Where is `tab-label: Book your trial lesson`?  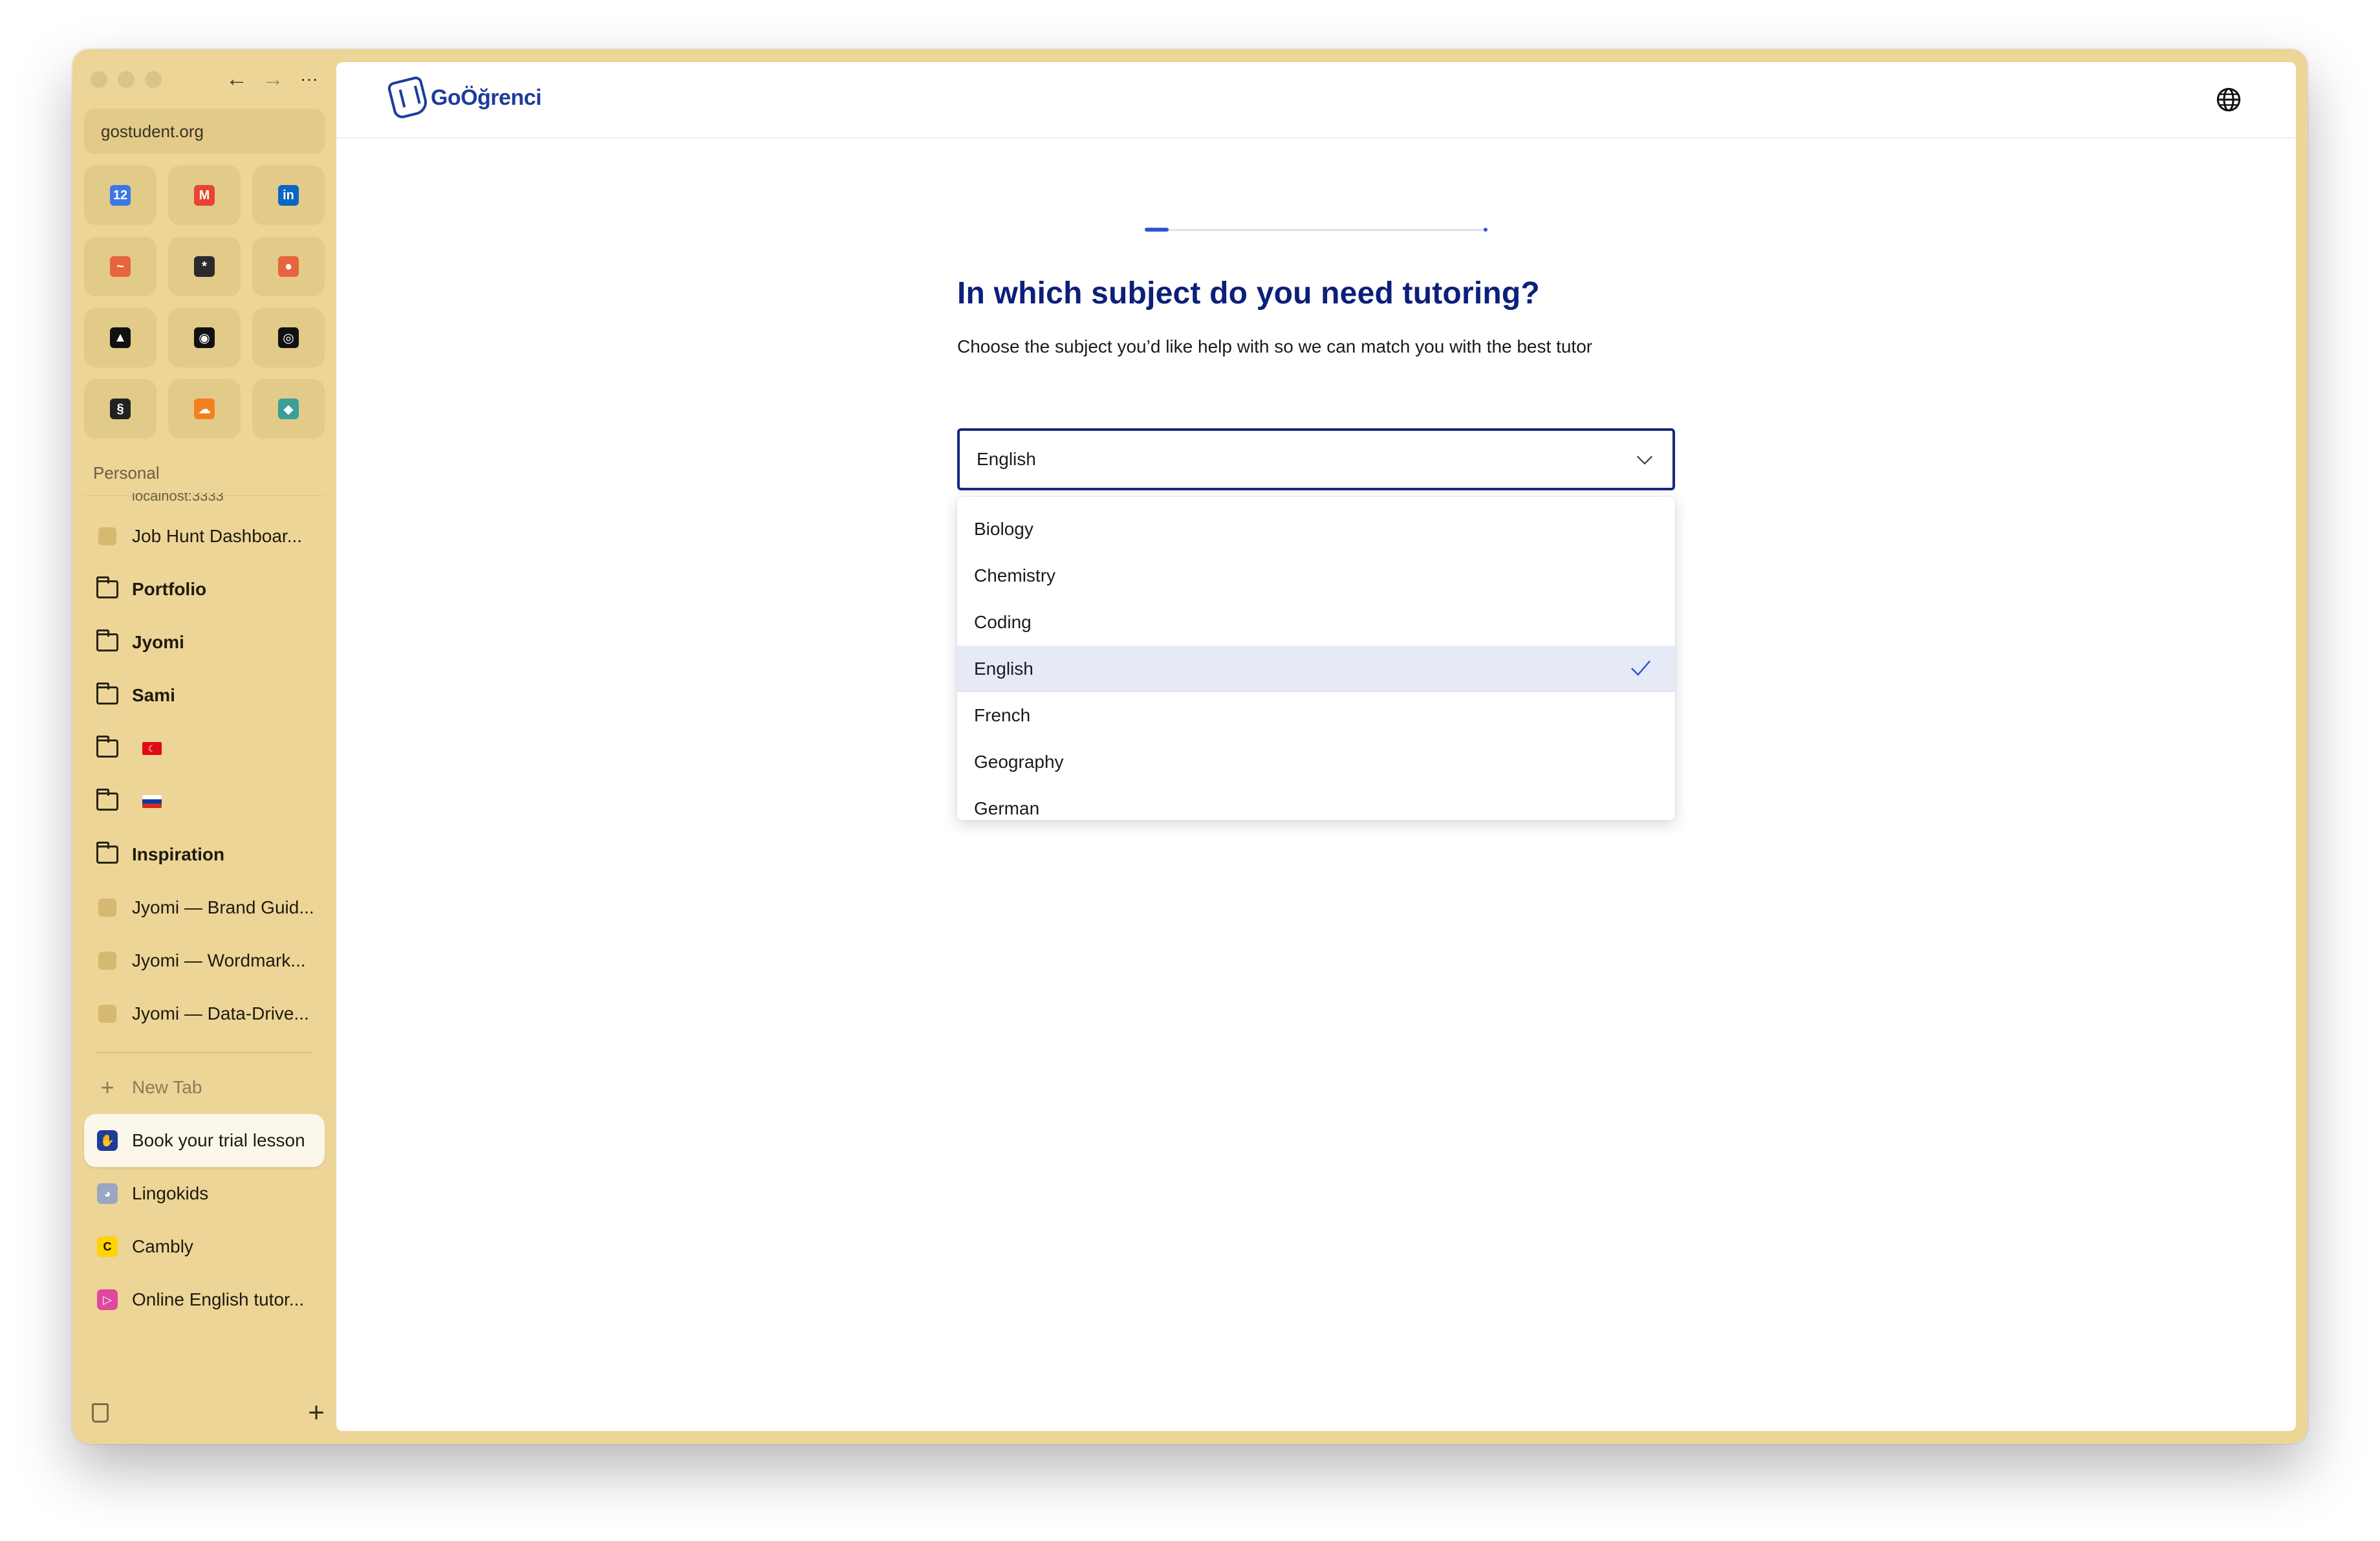 tab-label: Book your trial lesson is located at coordinates (218, 1140).